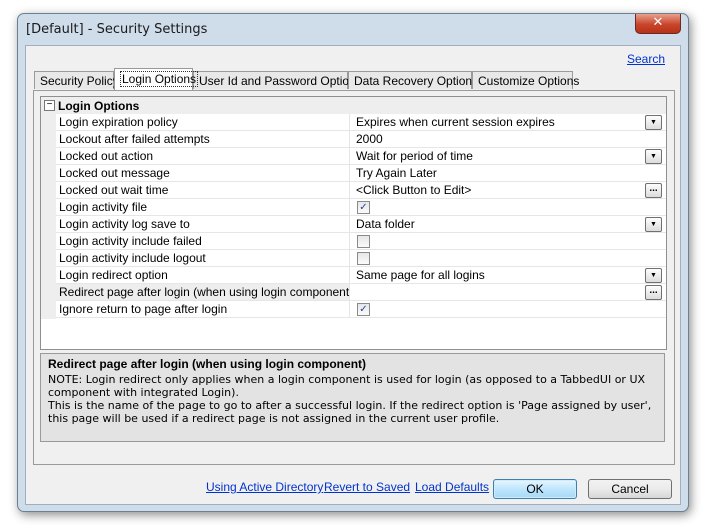 Image resolution: width=720 pixels, height=532 pixels. What do you see at coordinates (499, 275) in the screenshot?
I see `property-value: Same page for all logins` at bounding box center [499, 275].